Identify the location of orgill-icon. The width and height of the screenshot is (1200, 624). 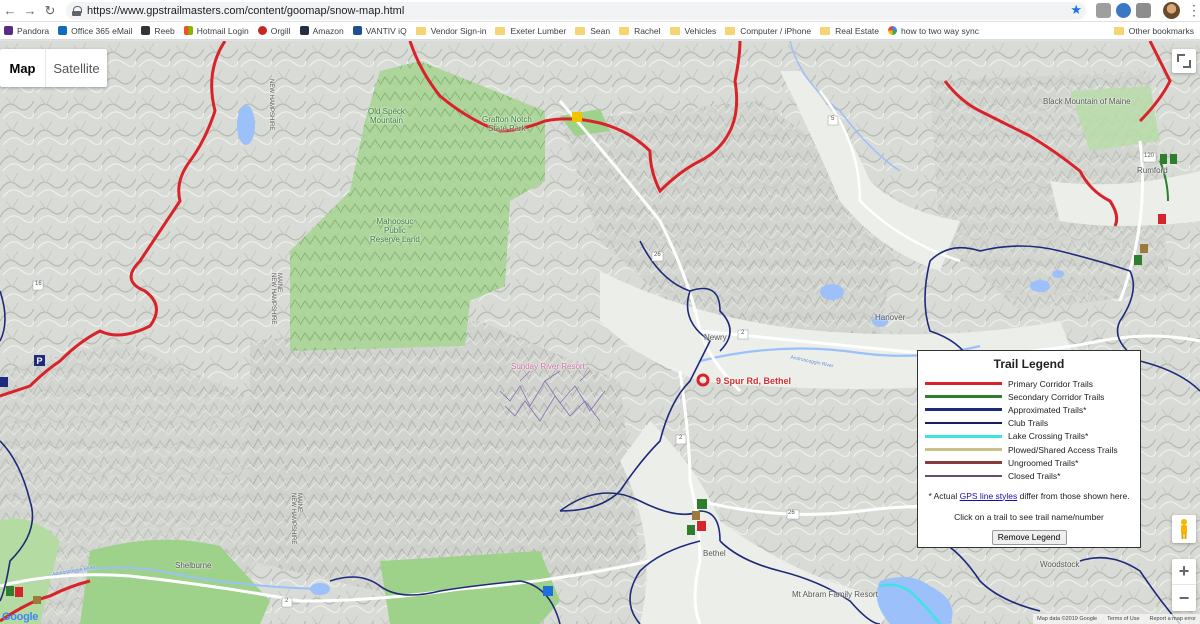
(262, 30).